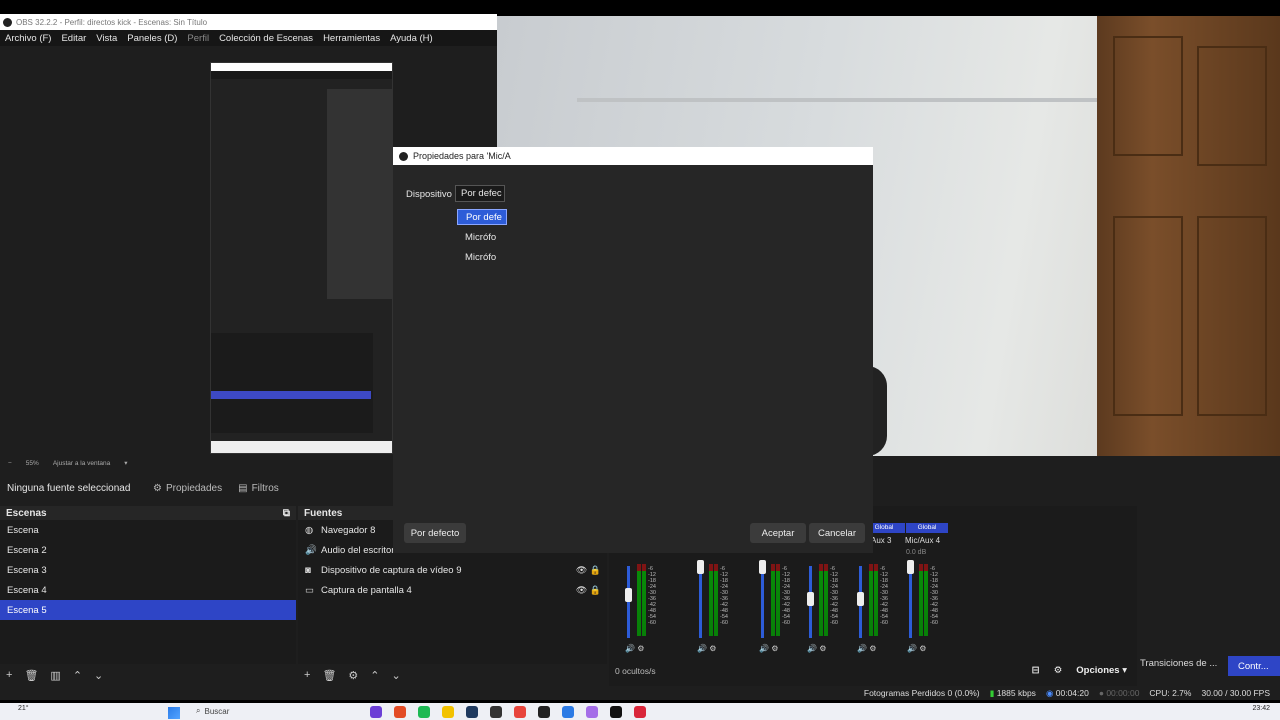 This screenshot has height=720, width=1280. I want to click on steam-icon, so click(472, 712).